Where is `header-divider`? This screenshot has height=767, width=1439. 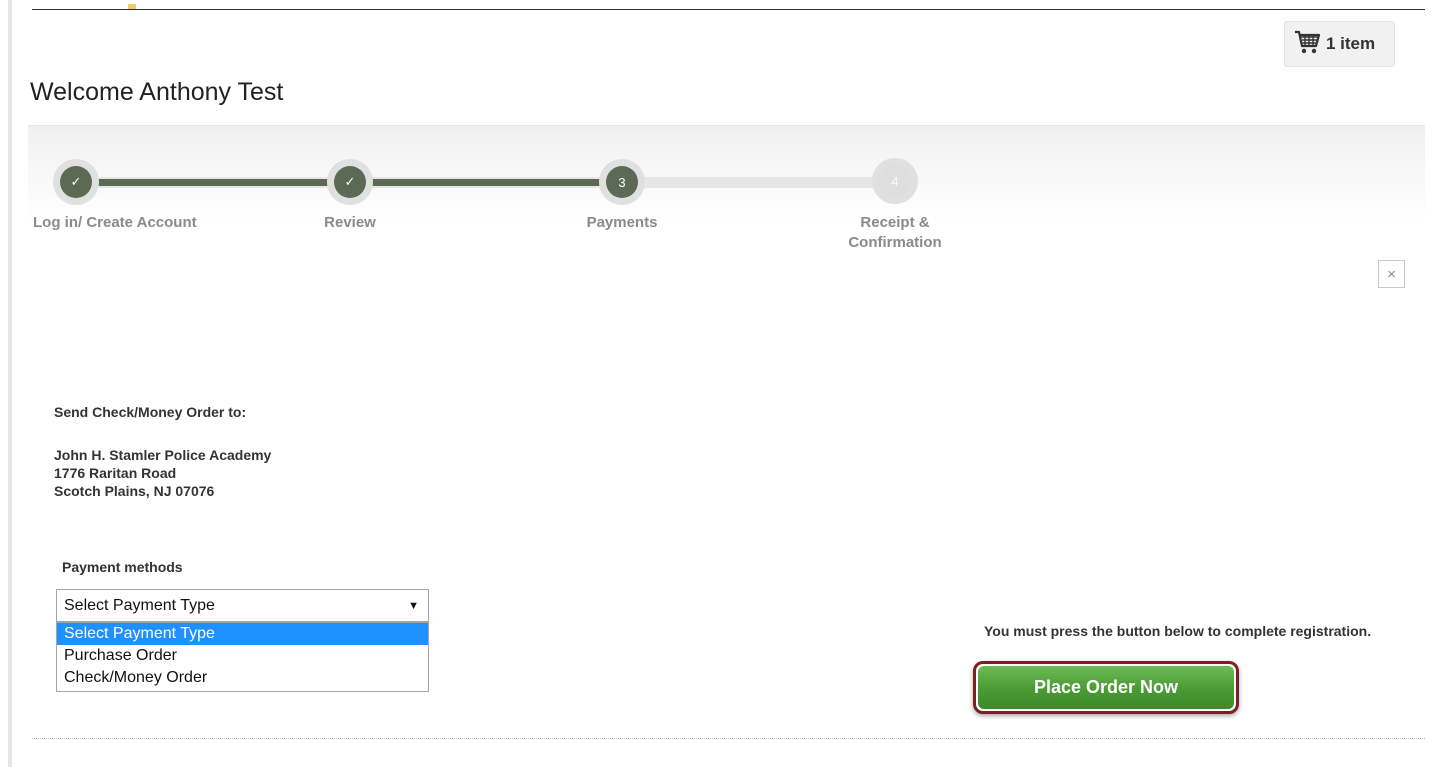
header-divider is located at coordinates (728, 9).